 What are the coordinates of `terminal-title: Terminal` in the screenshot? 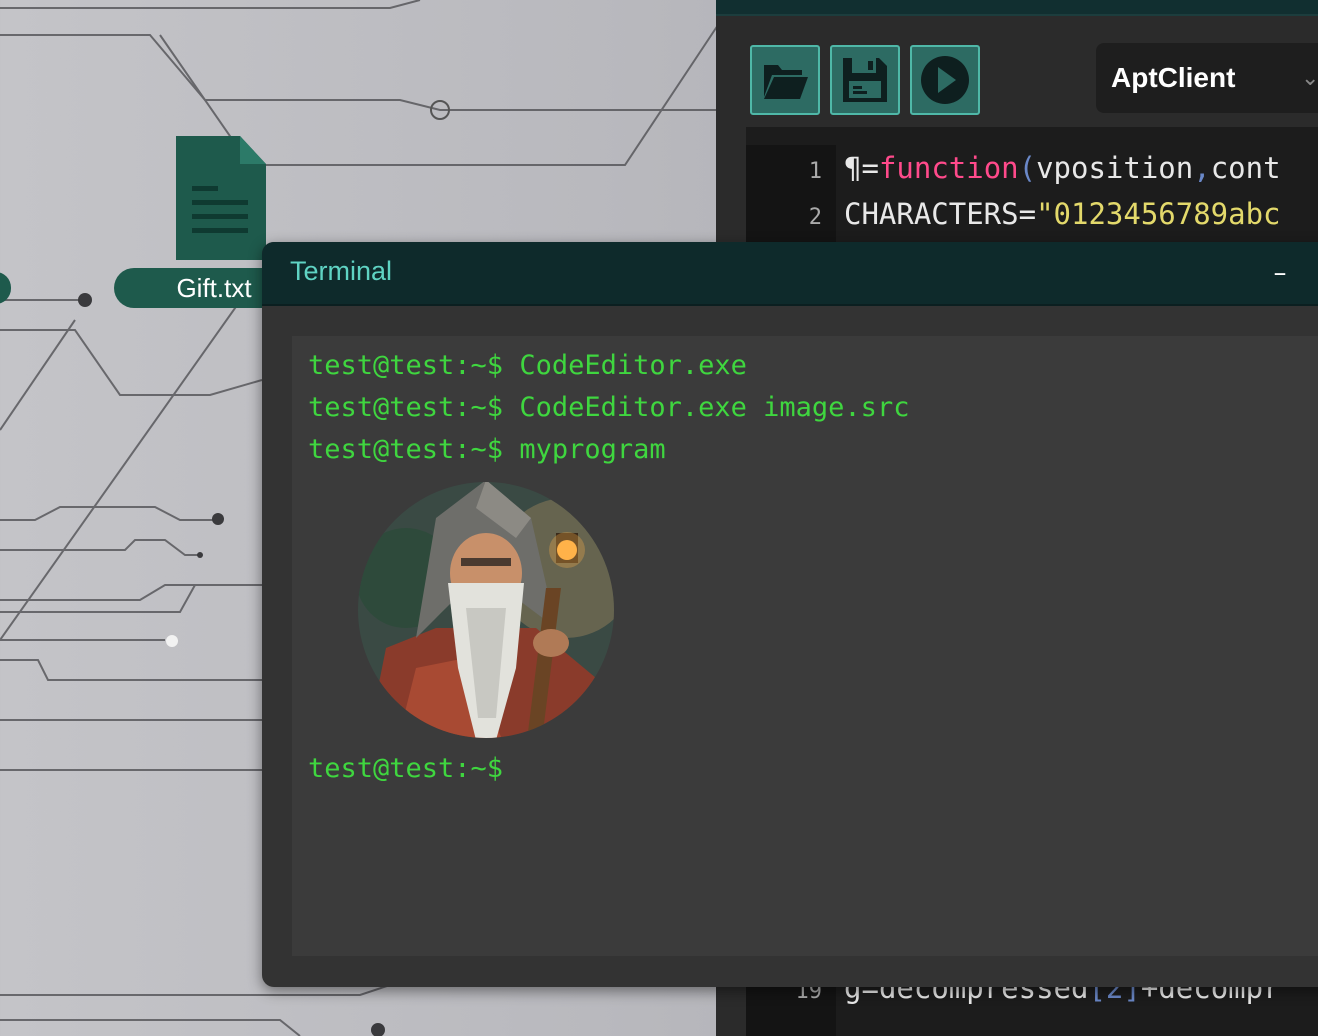 It's located at (341, 271).